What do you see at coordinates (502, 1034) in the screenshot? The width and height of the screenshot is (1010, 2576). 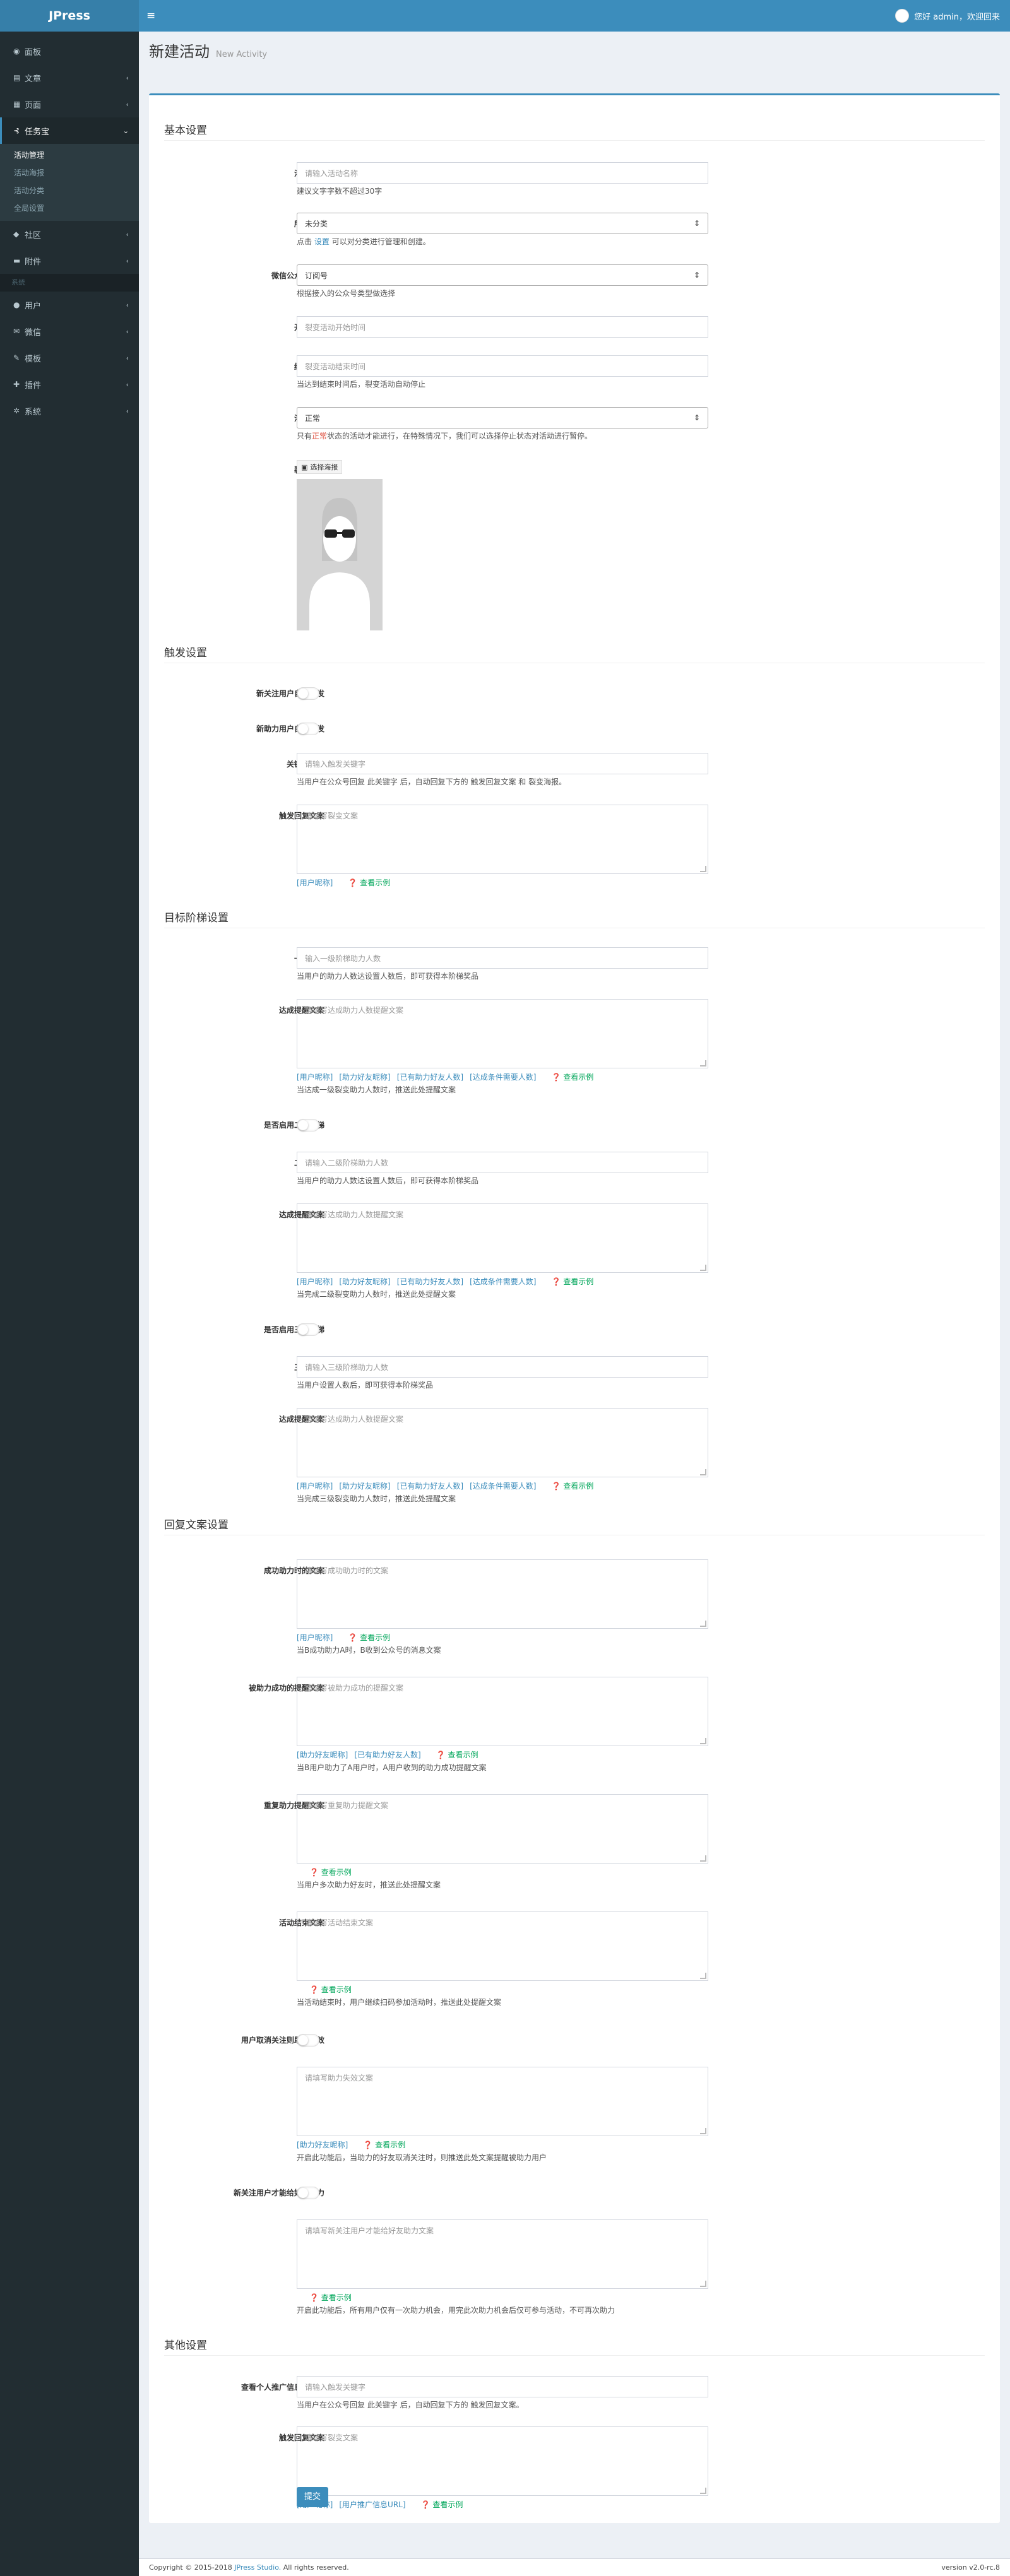 I see `level1-message-textarea: 请填写达成助力人数提醒文案` at bounding box center [502, 1034].